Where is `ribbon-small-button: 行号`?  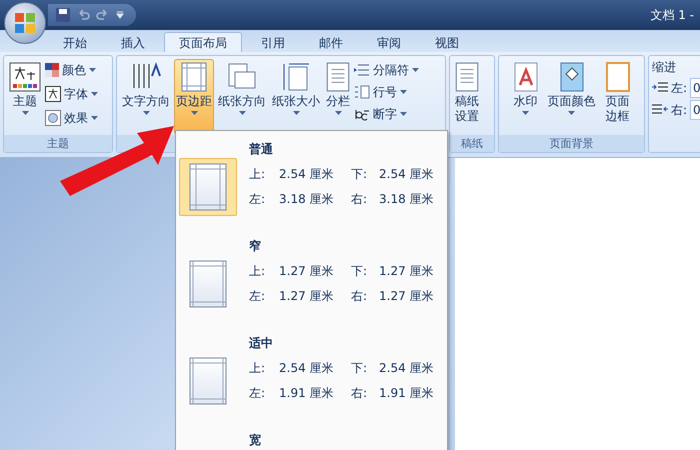
ribbon-small-button: 行号 is located at coordinates (386, 92).